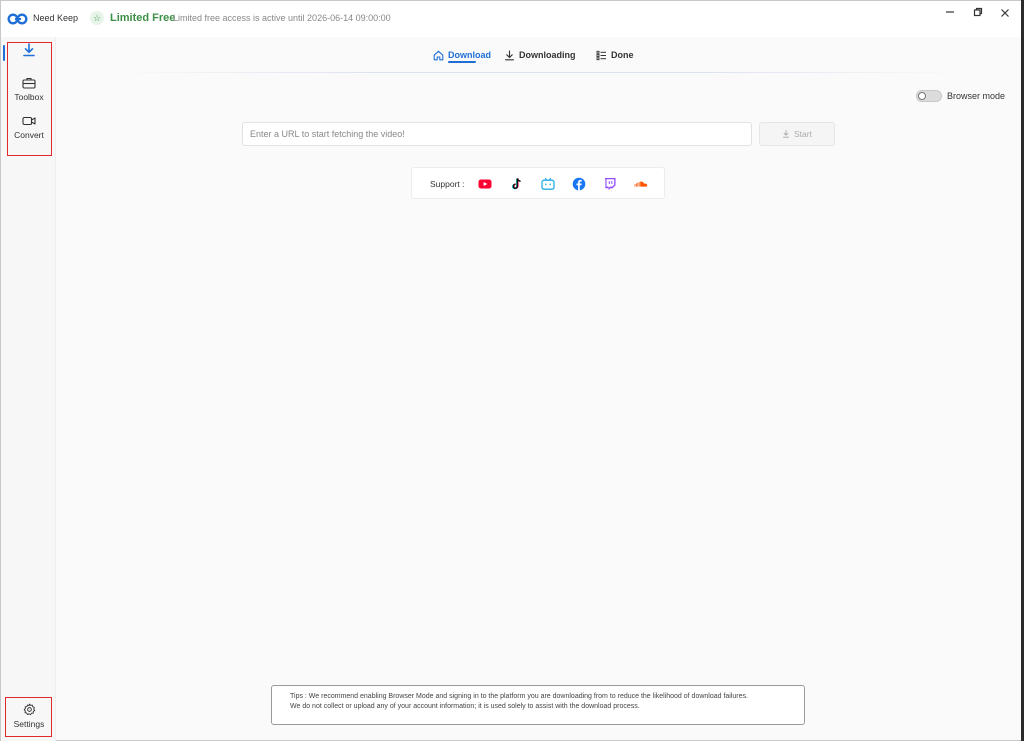 The image size is (1024, 741). I want to click on active-tab-underline, so click(462, 62).